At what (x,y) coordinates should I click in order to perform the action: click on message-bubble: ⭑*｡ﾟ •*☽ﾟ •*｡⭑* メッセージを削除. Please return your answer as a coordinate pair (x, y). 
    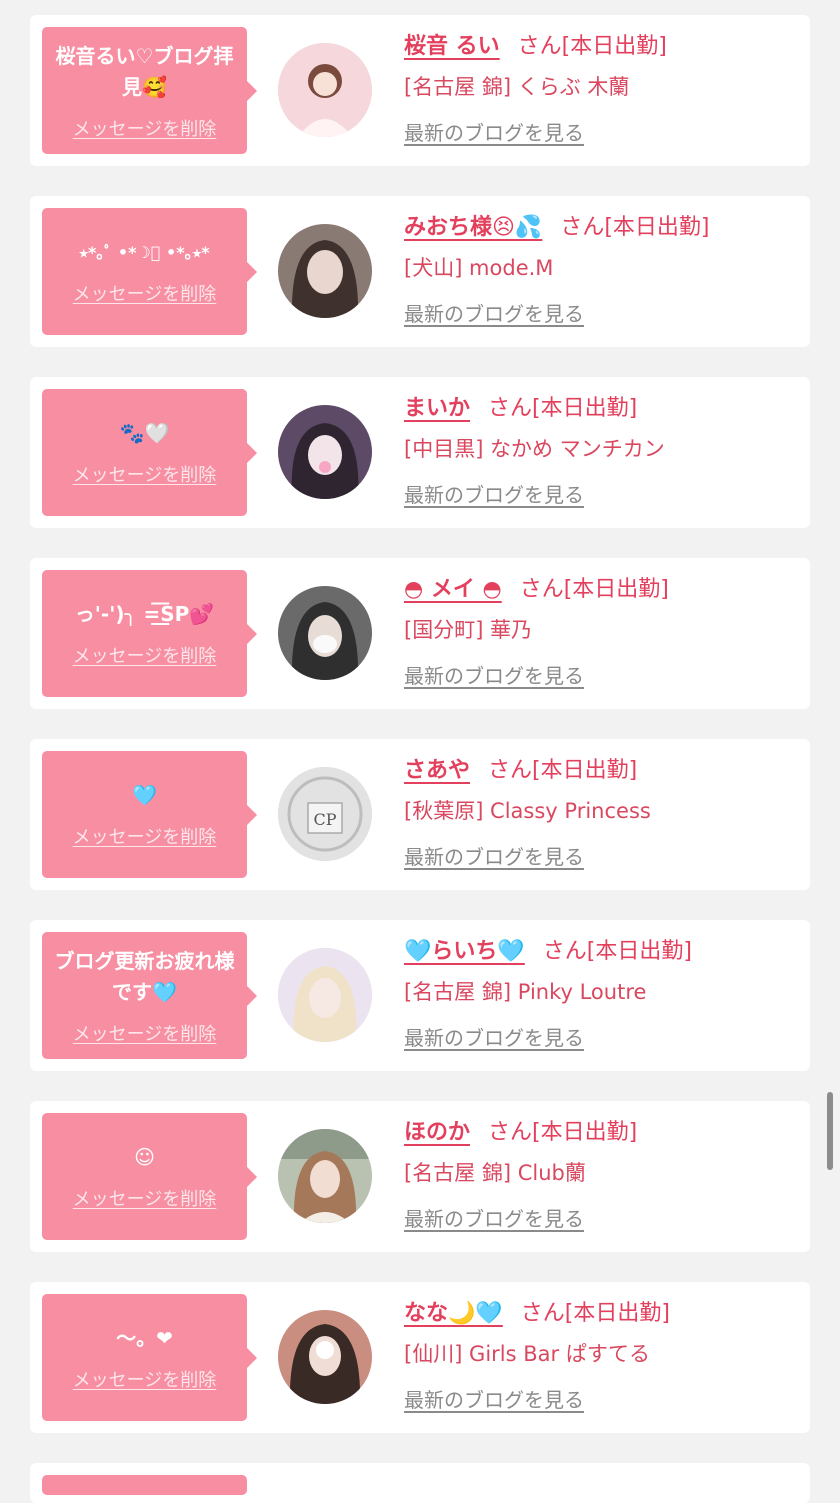
    Looking at the image, I should click on (149, 271).